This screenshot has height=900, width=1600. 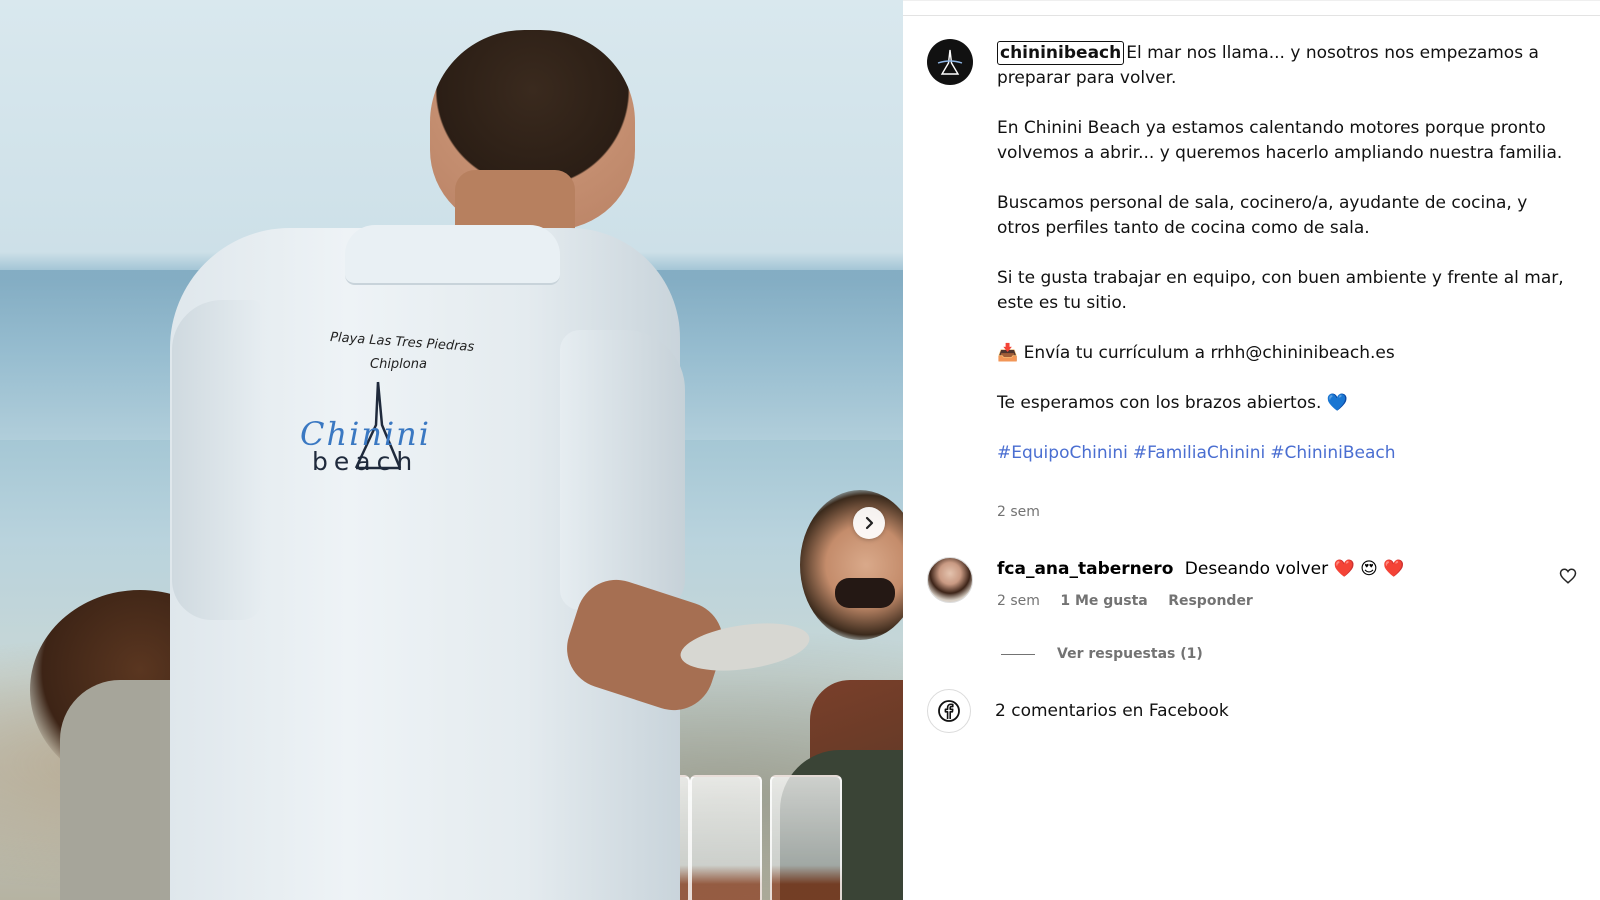 I want to click on replies-divider, so click(x=1018, y=654).